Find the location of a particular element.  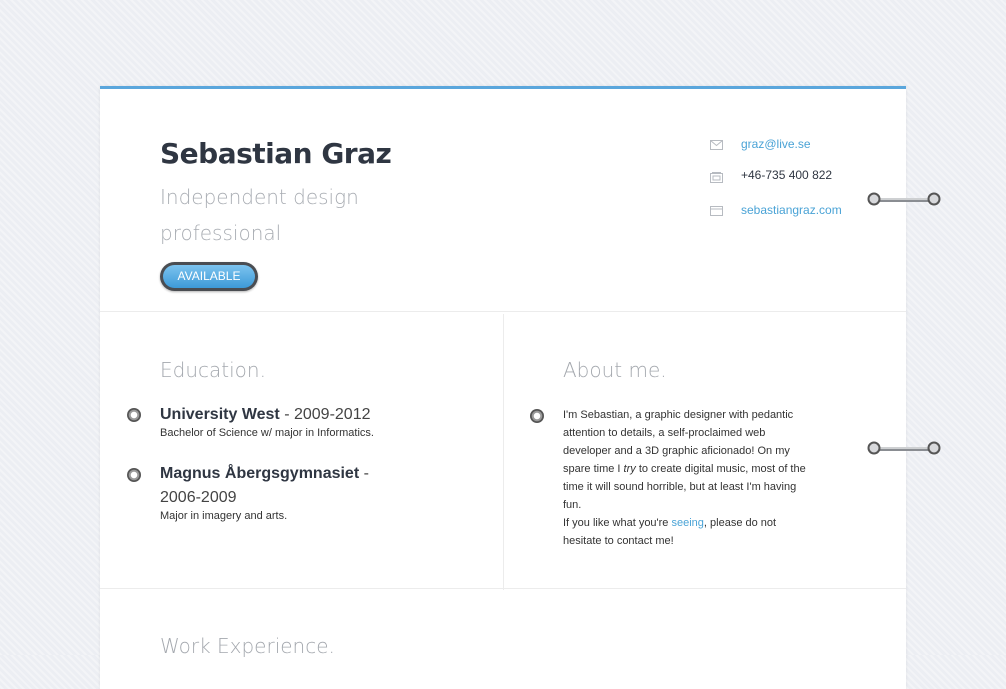

work-heading: Work Experience. is located at coordinates (247, 646).